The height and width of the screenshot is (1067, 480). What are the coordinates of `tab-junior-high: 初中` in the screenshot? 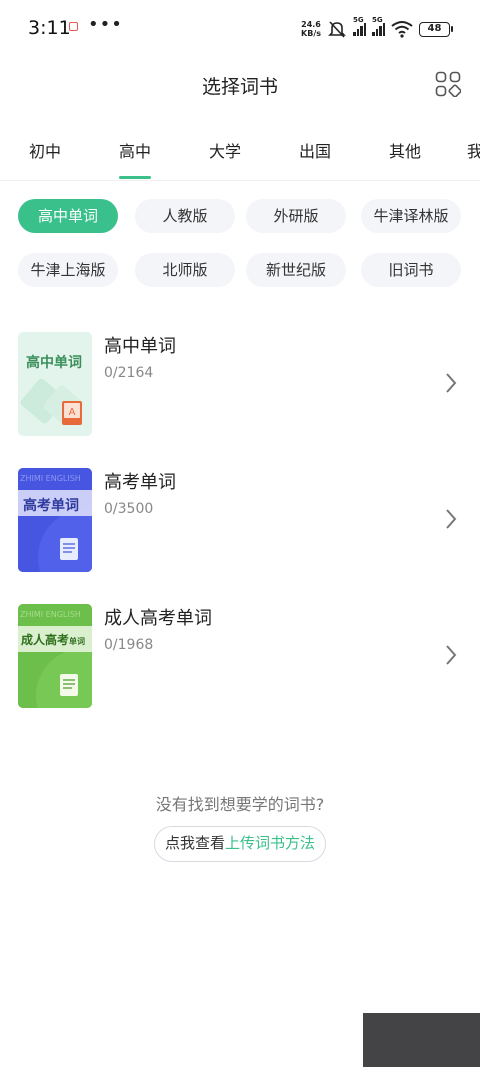 It's located at (45, 150).